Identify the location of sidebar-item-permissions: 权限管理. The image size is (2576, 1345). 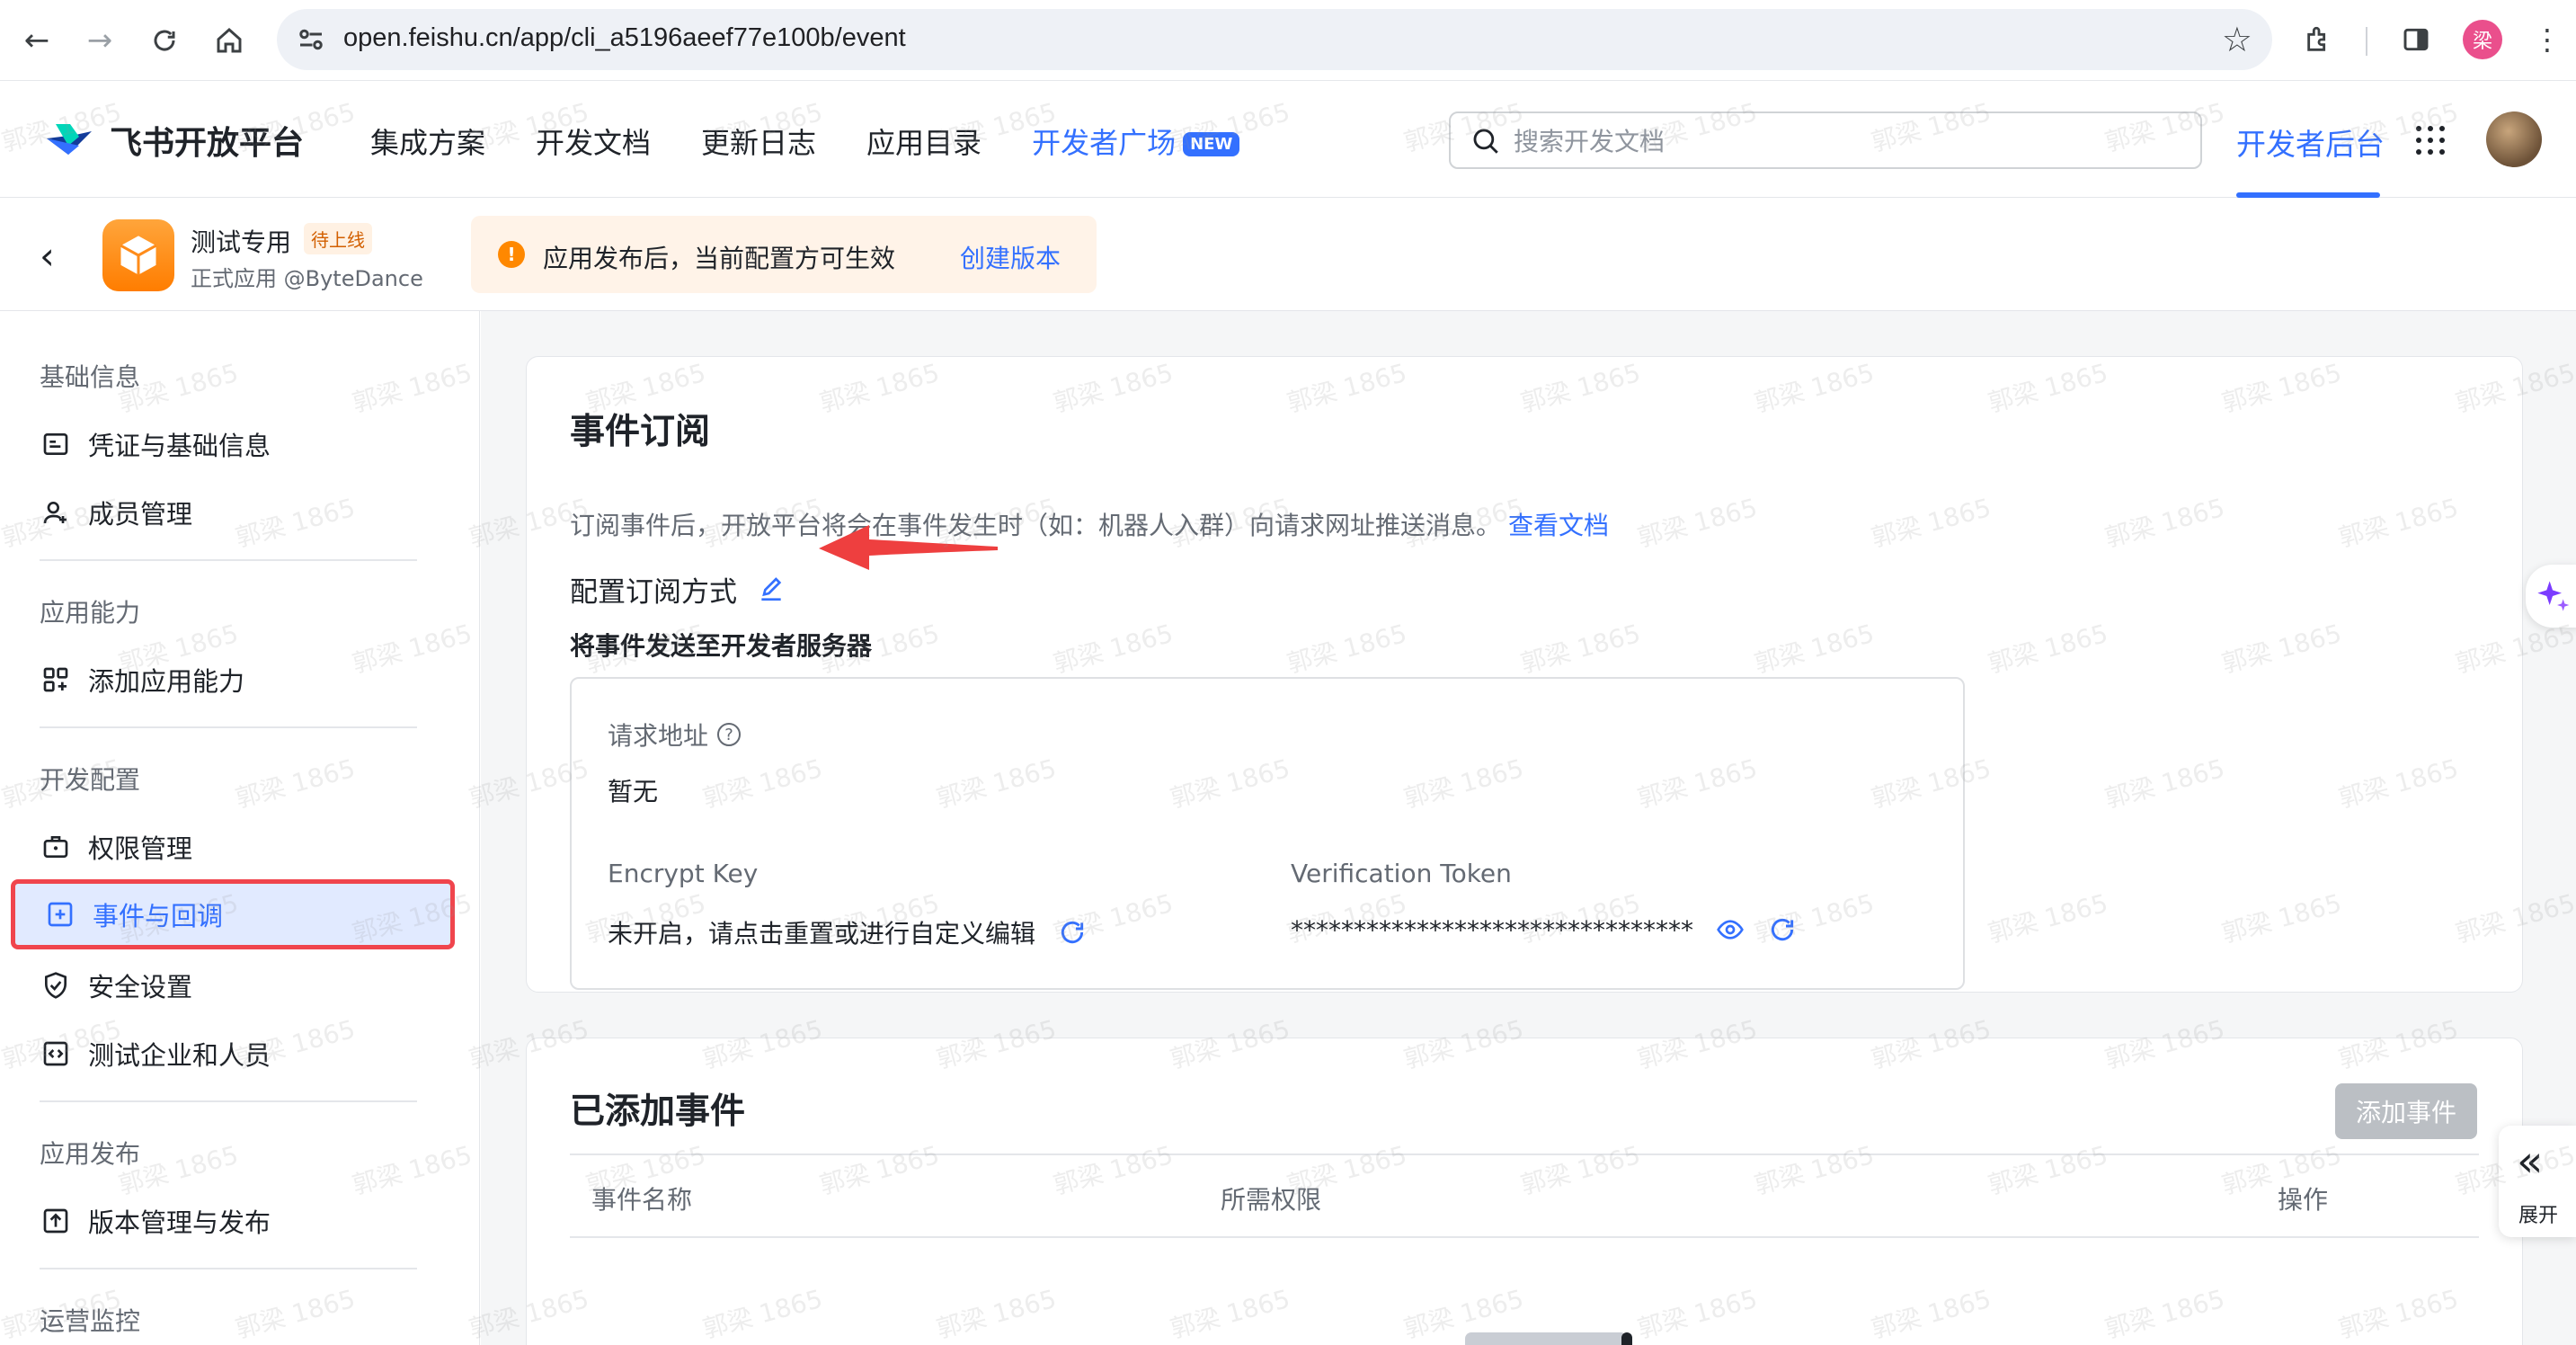
(238, 847).